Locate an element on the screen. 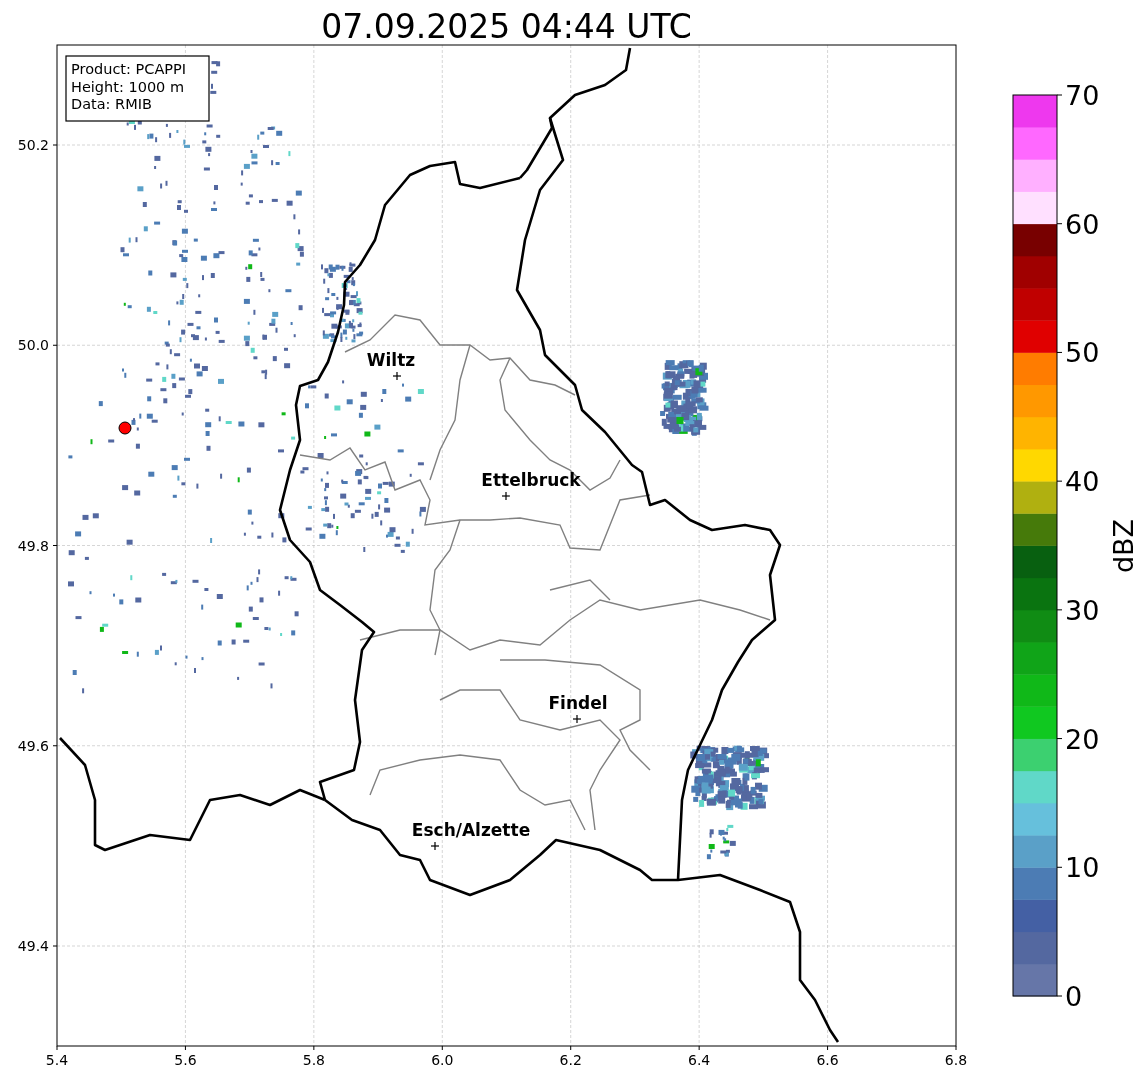 This screenshot has width=1145, height=1084. colorbar-tick-label: 0 is located at coordinates (1074, 996).